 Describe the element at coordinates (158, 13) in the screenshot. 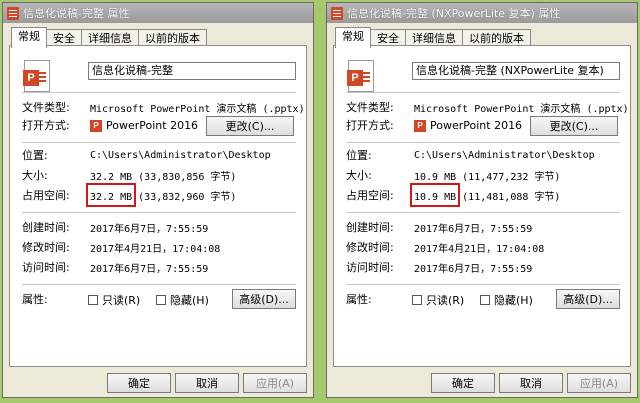

I see `title-bar: 信息化说稿-完整 属性` at that location.